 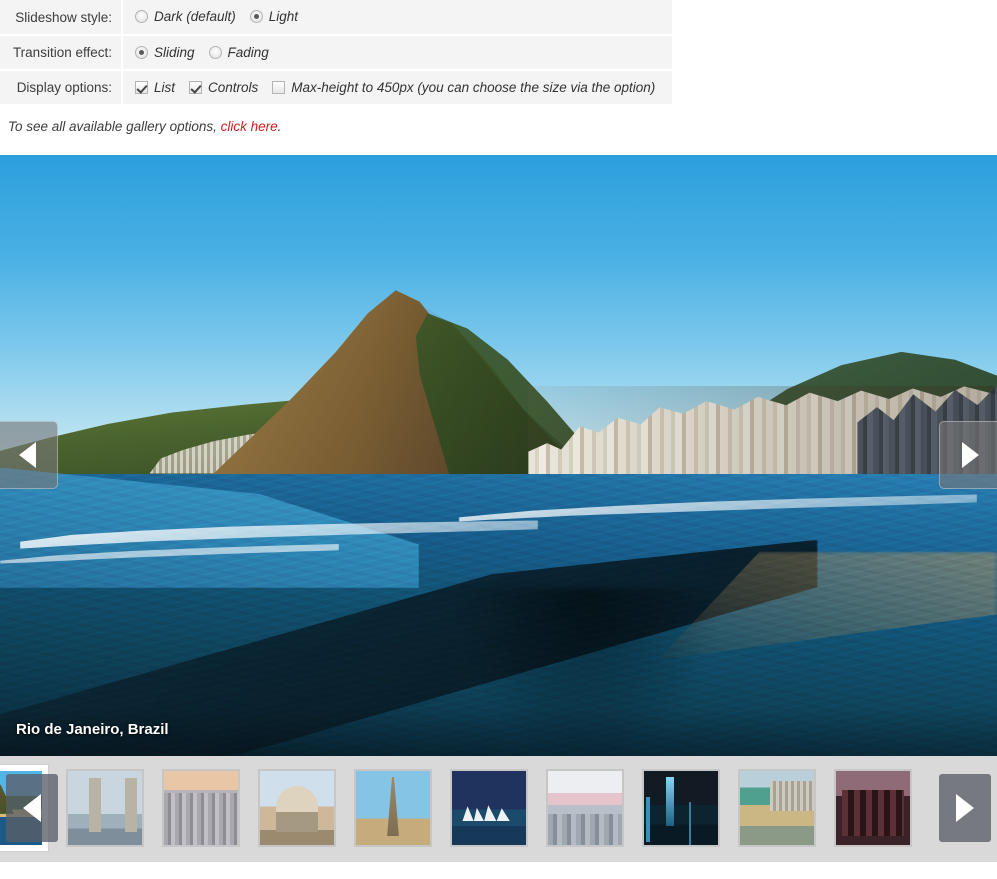 I want to click on slide-next-button, so click(x=968, y=455).